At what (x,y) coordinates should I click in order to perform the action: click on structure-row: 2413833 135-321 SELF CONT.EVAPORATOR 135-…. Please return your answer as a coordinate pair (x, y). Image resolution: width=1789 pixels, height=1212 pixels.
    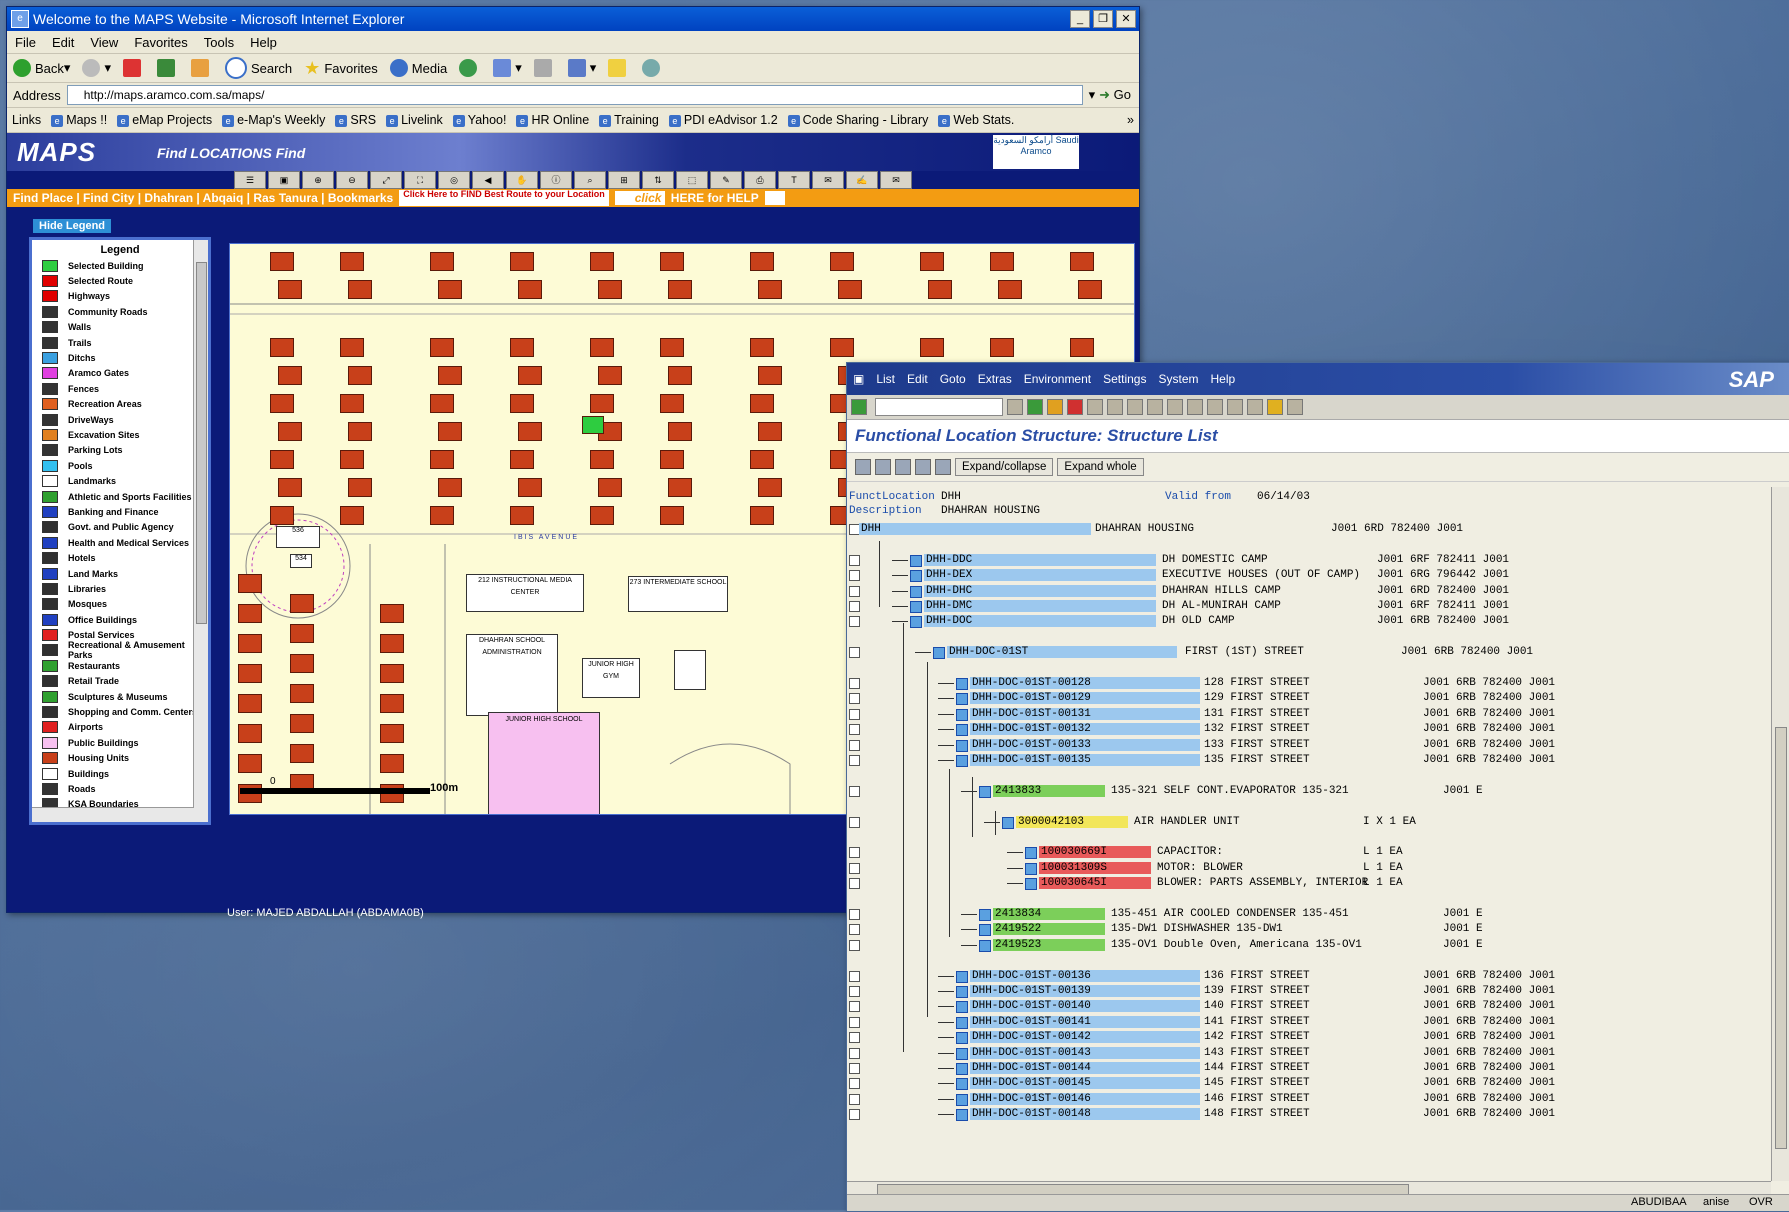
    Looking at the image, I should click on (1307, 791).